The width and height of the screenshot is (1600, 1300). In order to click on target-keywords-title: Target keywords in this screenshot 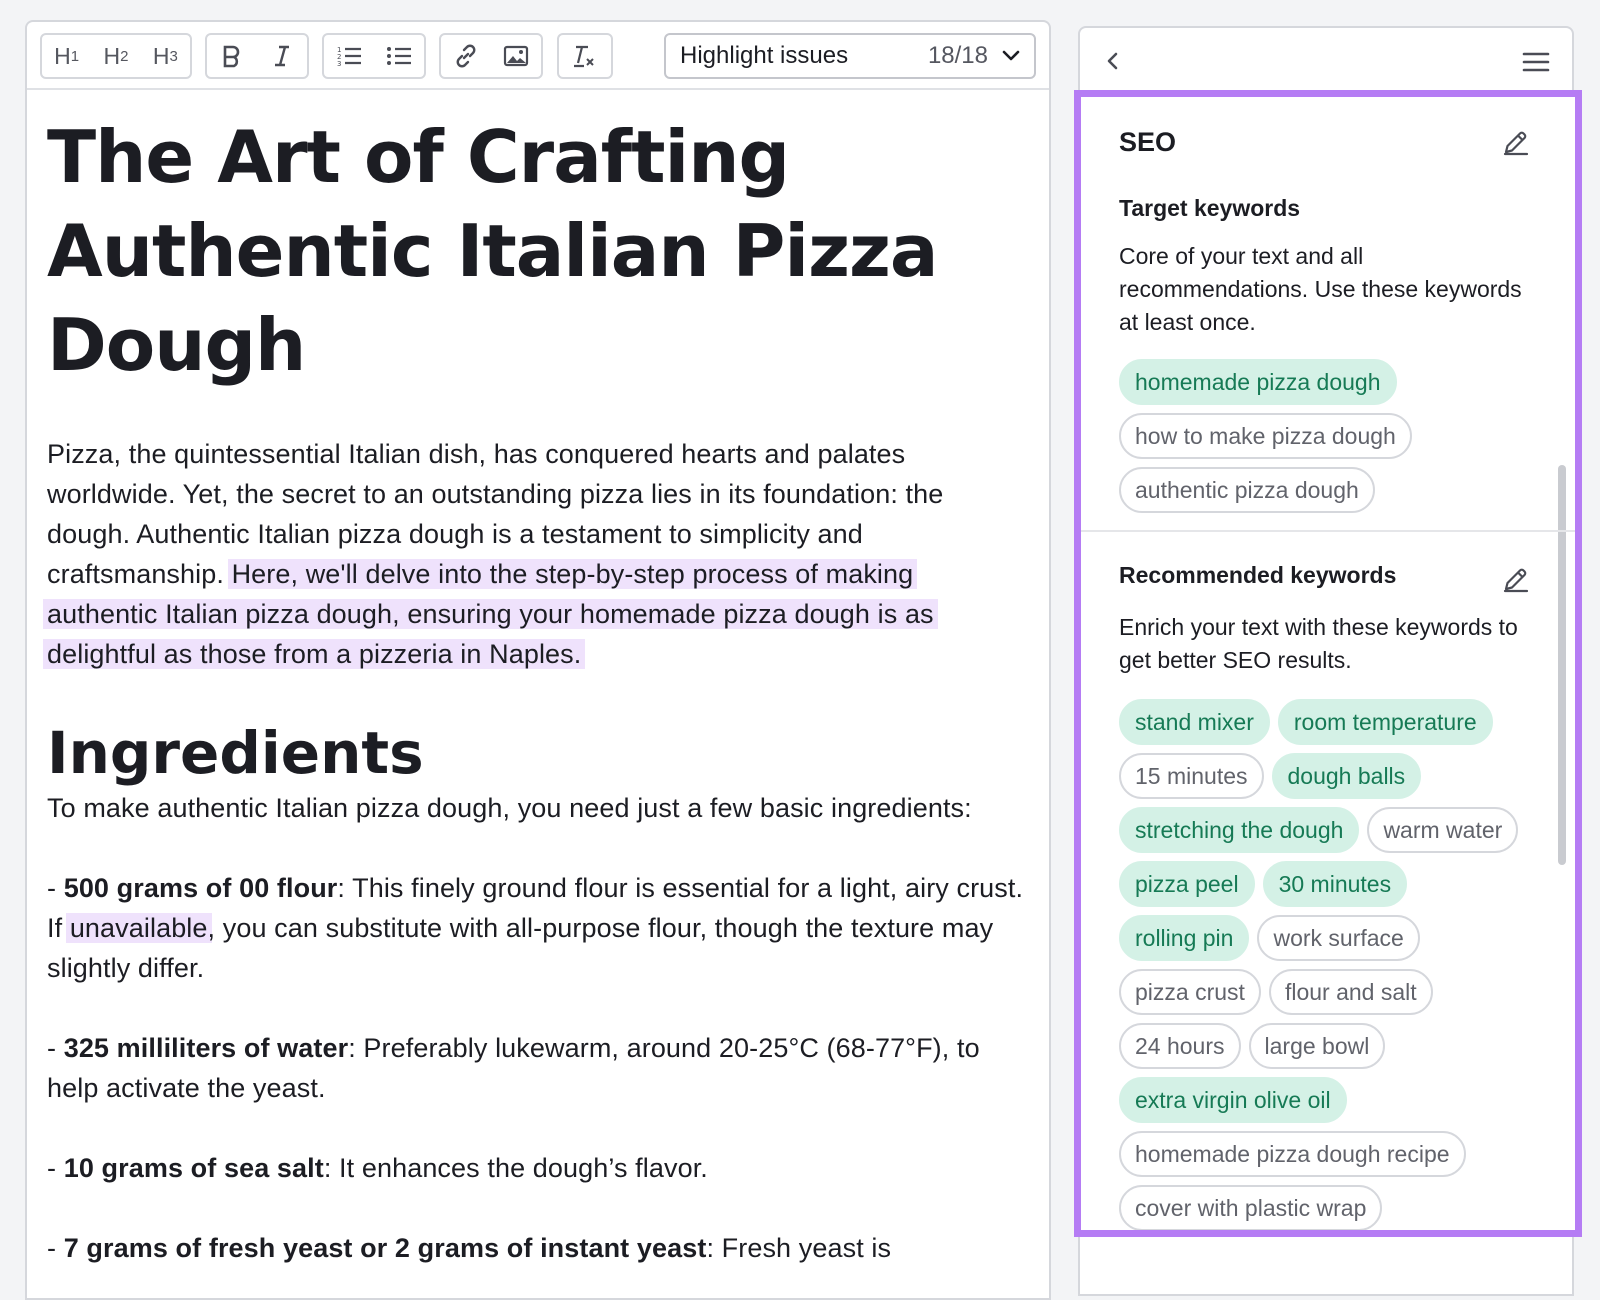, I will do `click(1210, 208)`.